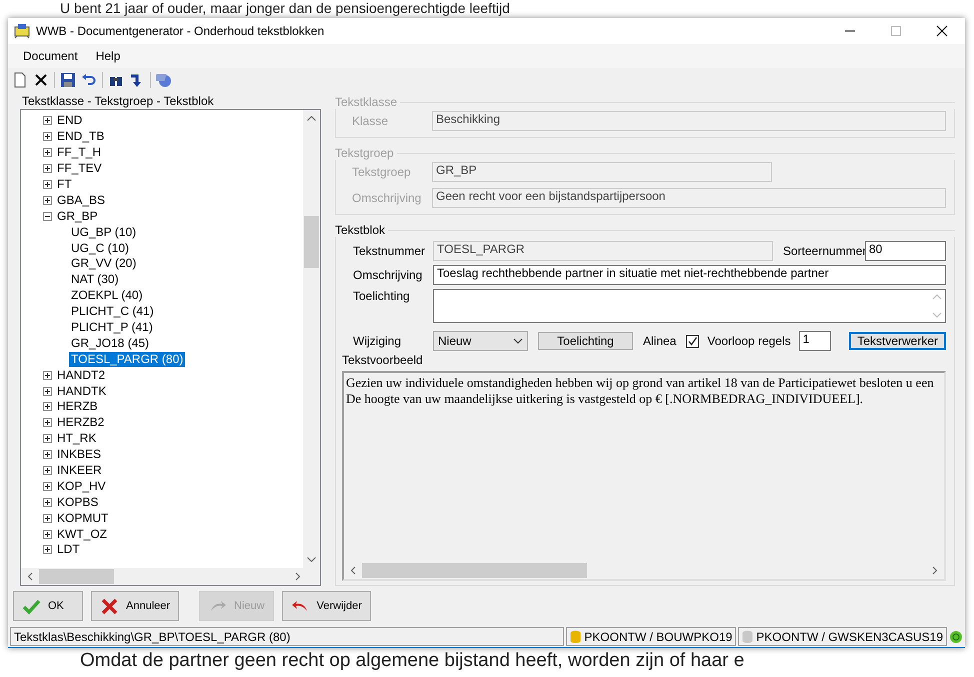 The image size is (974, 677). Describe the element at coordinates (110, 343) in the screenshot. I see `tree-item: GR_JO18 (45)` at that location.